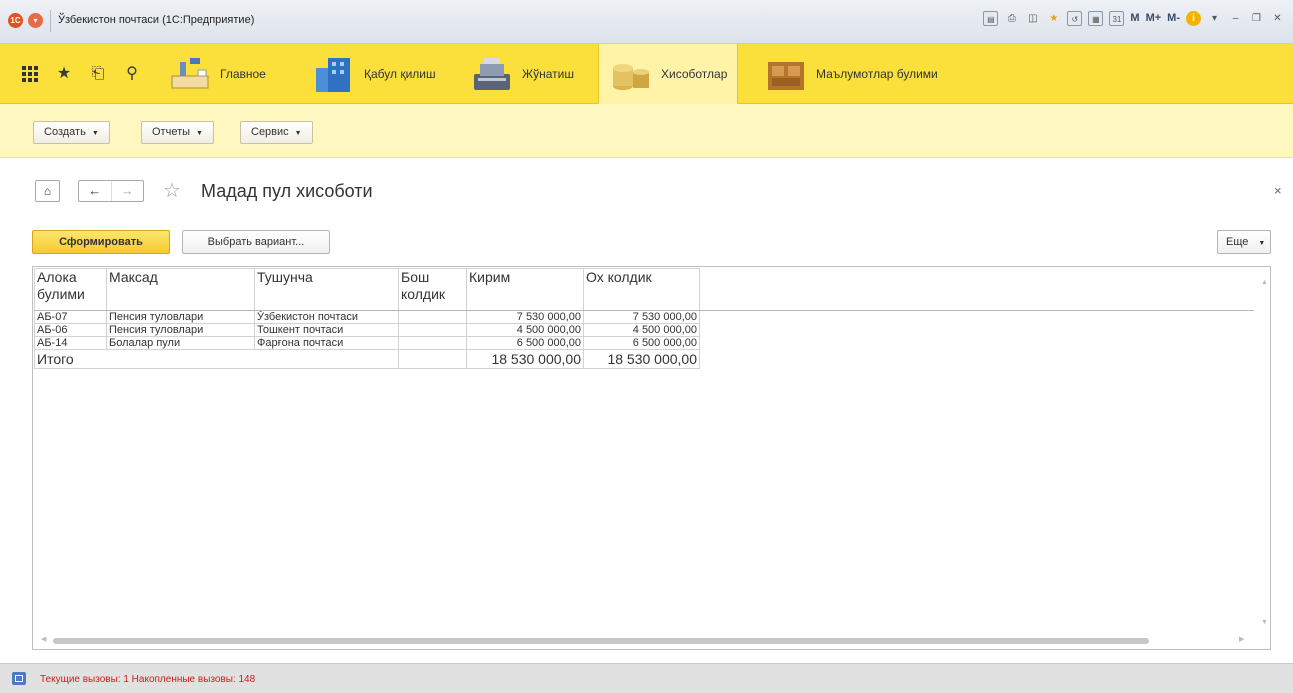  What do you see at coordinates (631, 77) in the screenshot?
I see `coins-icon` at bounding box center [631, 77].